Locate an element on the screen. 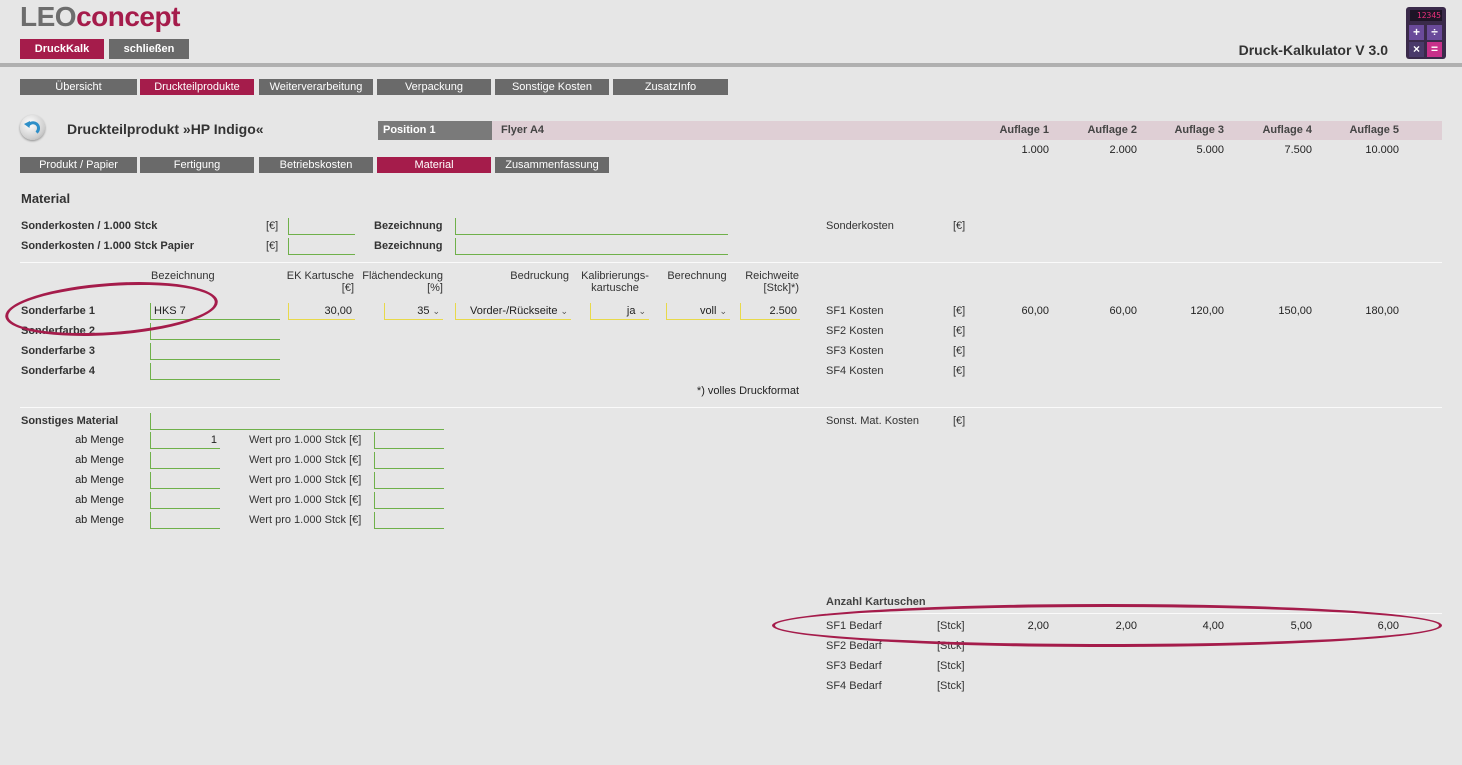 This screenshot has height=765, width=1462. tab-fertigung: Fertigung is located at coordinates (197, 165).